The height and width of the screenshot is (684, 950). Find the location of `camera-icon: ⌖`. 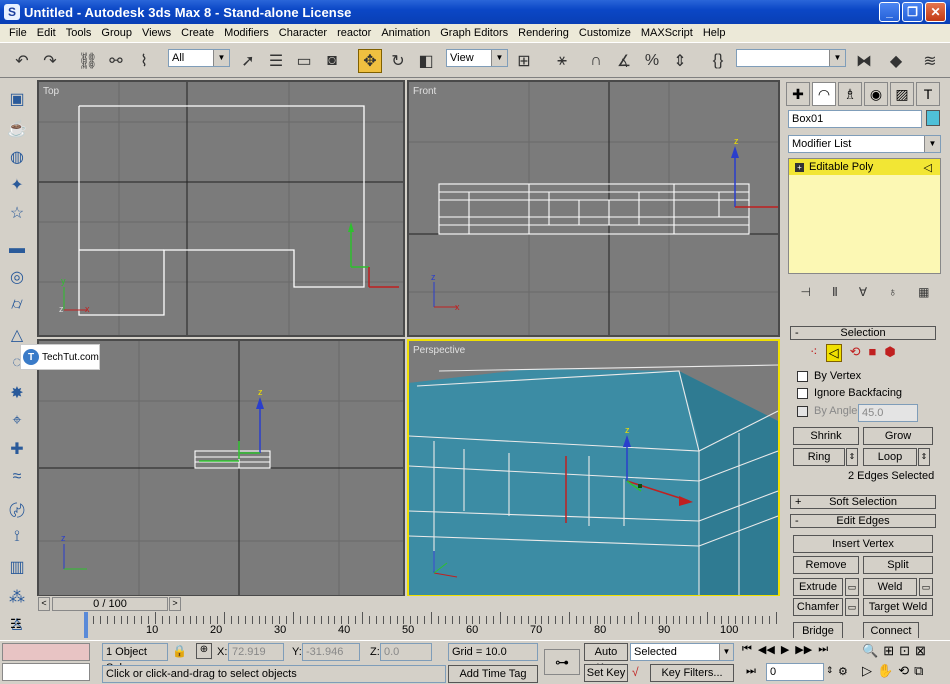

camera-icon: ⌖ is located at coordinates (17, 421).